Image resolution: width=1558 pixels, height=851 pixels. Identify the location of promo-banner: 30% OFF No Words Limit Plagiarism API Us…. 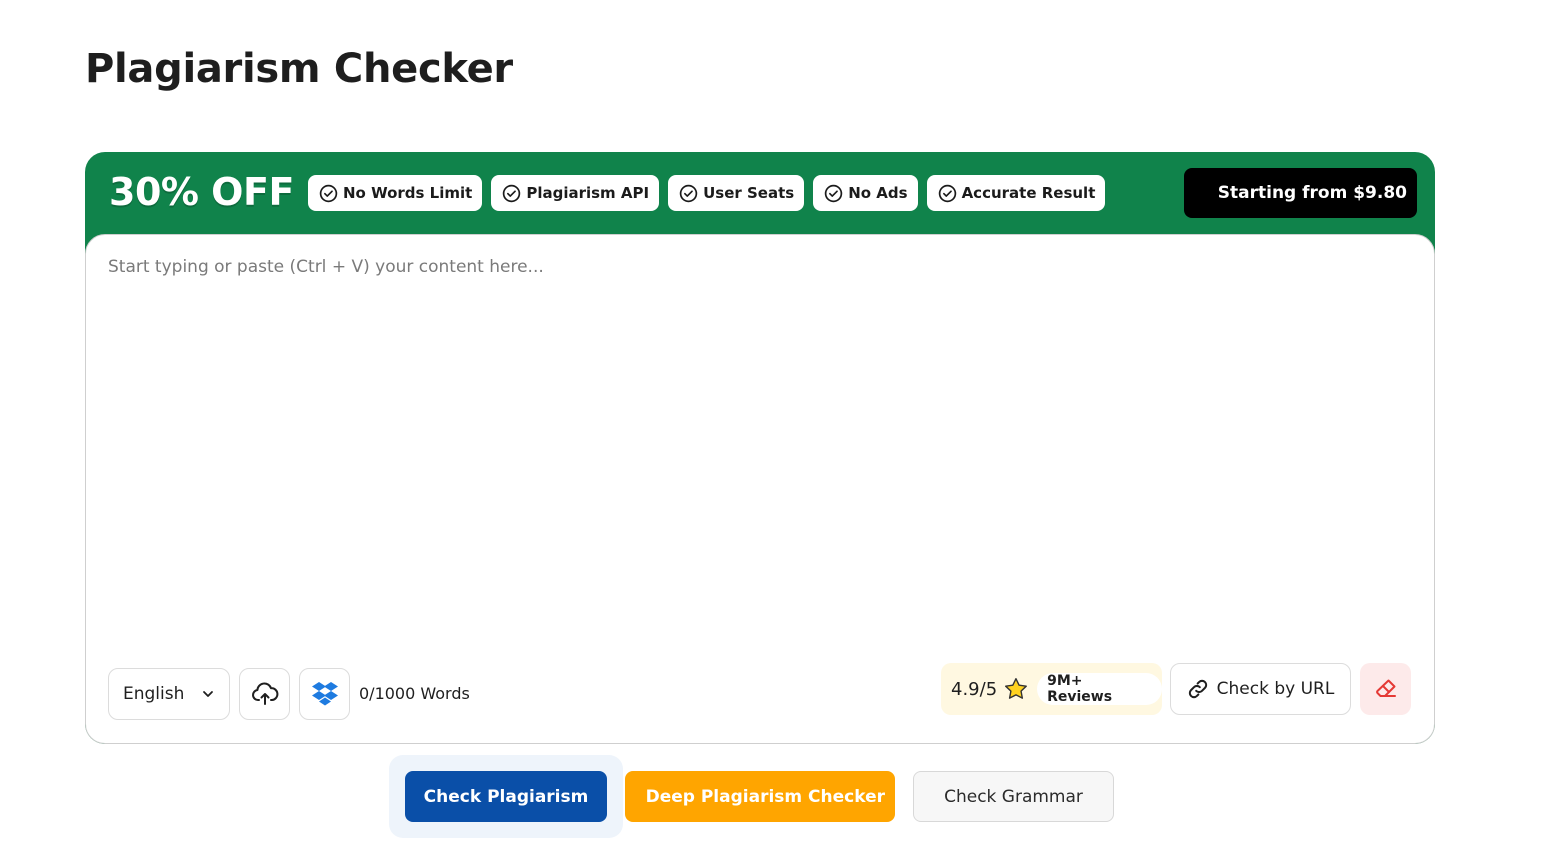
(760, 193).